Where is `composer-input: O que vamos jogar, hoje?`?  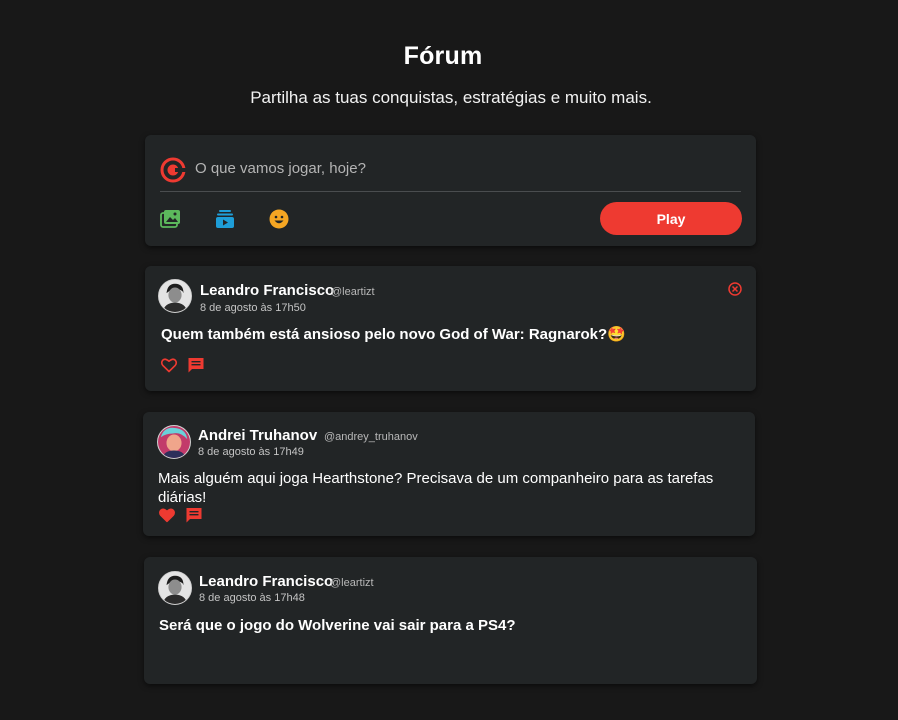 composer-input: O que vamos jogar, hoje? is located at coordinates (280, 168).